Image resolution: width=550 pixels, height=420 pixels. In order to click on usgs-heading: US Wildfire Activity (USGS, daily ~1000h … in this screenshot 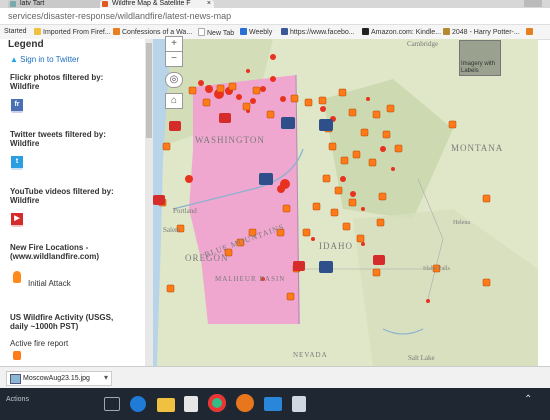, I will do `click(62, 322)`.